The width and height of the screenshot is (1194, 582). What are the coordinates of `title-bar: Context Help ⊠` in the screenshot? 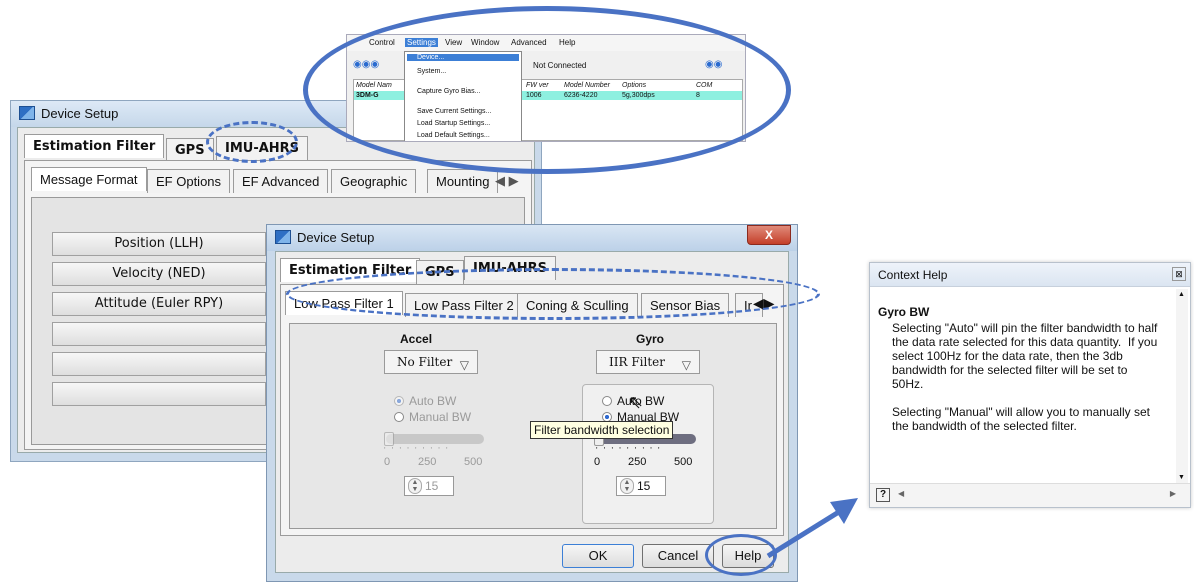 It's located at (1030, 275).